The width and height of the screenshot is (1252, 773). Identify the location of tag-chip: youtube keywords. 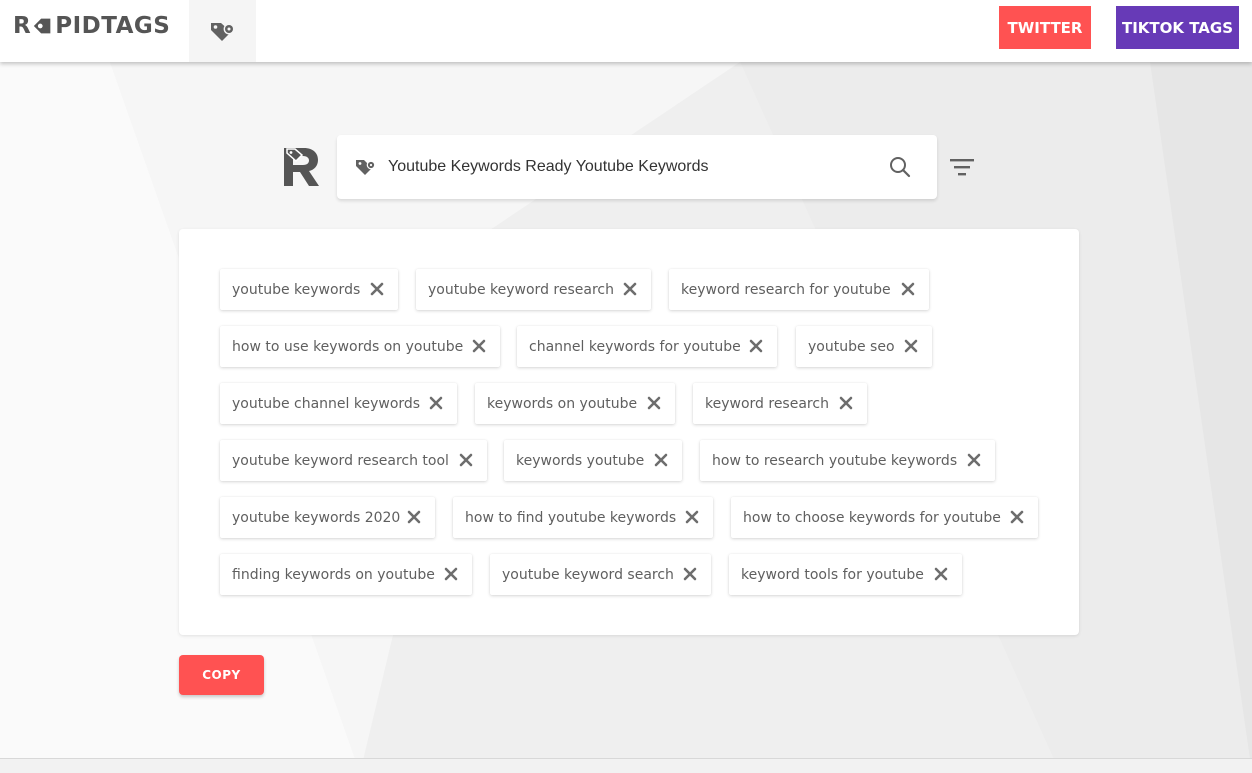
(309, 289).